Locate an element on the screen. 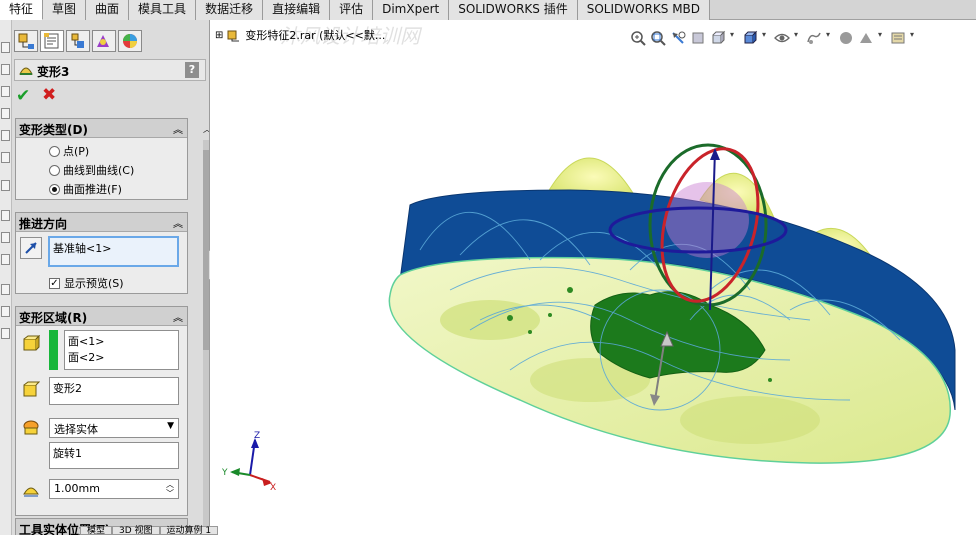  tab-data-migration: 数据迁移 is located at coordinates (230, 10).